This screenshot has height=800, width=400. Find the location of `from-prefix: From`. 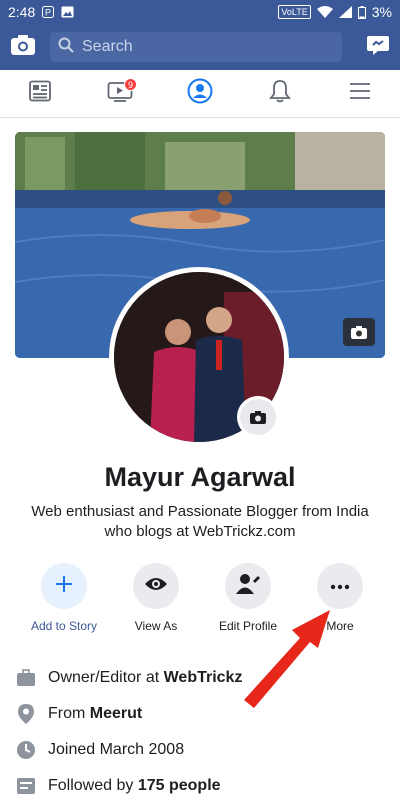

from-prefix: From is located at coordinates (69, 713).